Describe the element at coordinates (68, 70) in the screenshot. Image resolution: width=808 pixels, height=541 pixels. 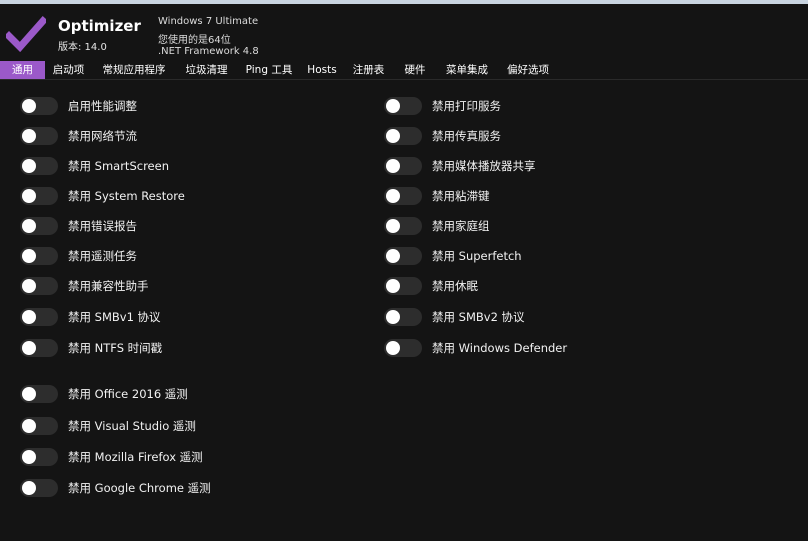
I see `tab-startup: 启动项` at that location.